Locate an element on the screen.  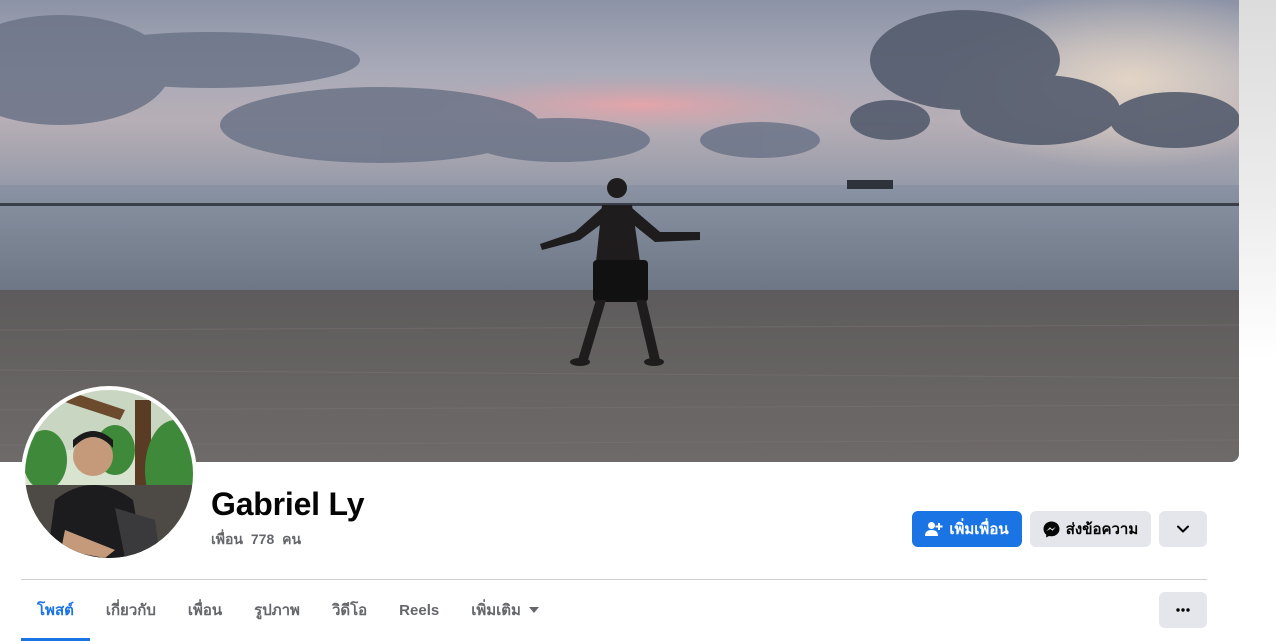
tab-label: เพื่อน is located at coordinates (205, 610).